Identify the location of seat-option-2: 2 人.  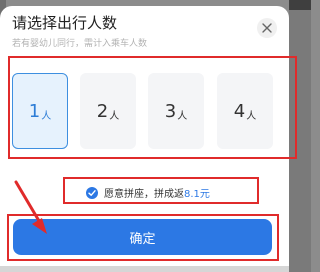
(108, 111).